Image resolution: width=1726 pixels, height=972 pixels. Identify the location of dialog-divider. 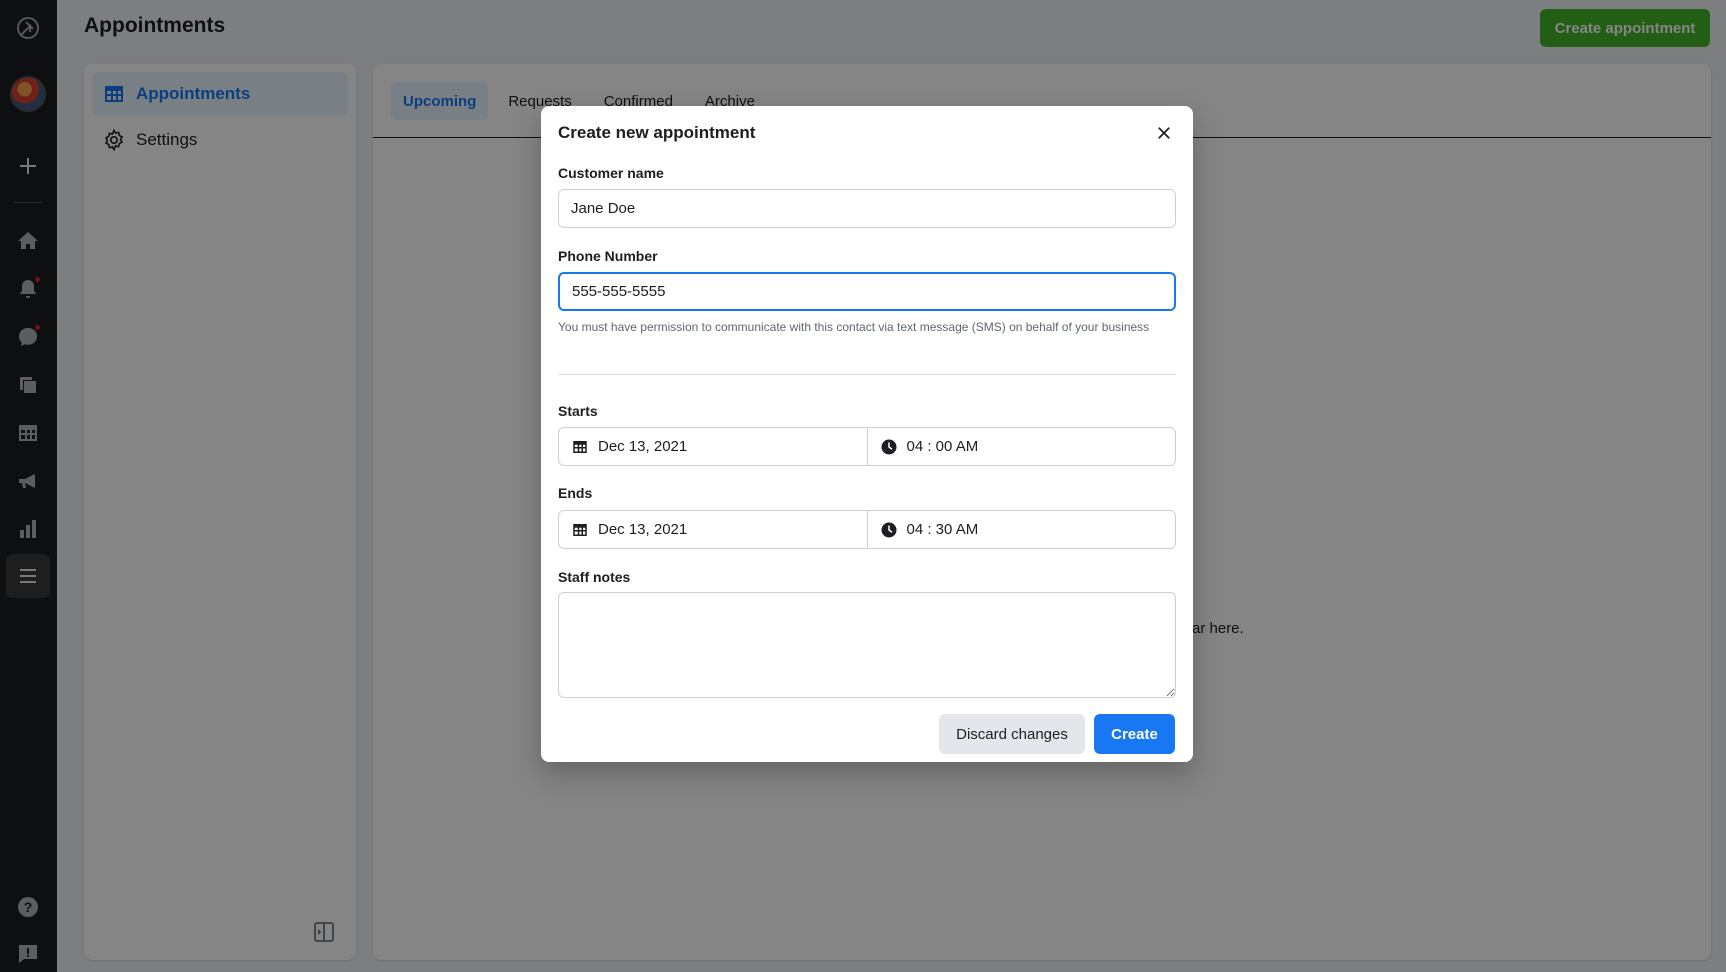
(867, 374).